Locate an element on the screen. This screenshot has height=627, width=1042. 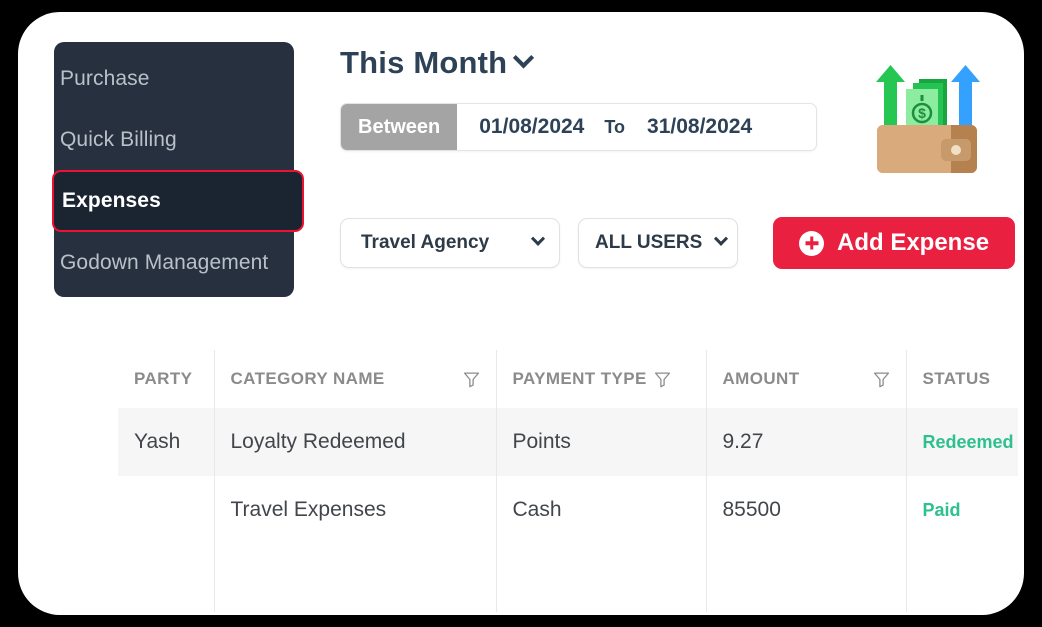
cell-party is located at coordinates (166, 510).